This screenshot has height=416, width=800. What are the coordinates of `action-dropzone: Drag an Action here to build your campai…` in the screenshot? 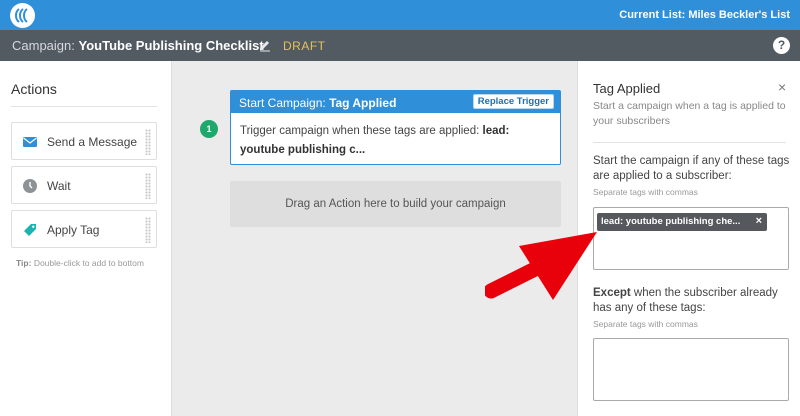 It's located at (395, 204).